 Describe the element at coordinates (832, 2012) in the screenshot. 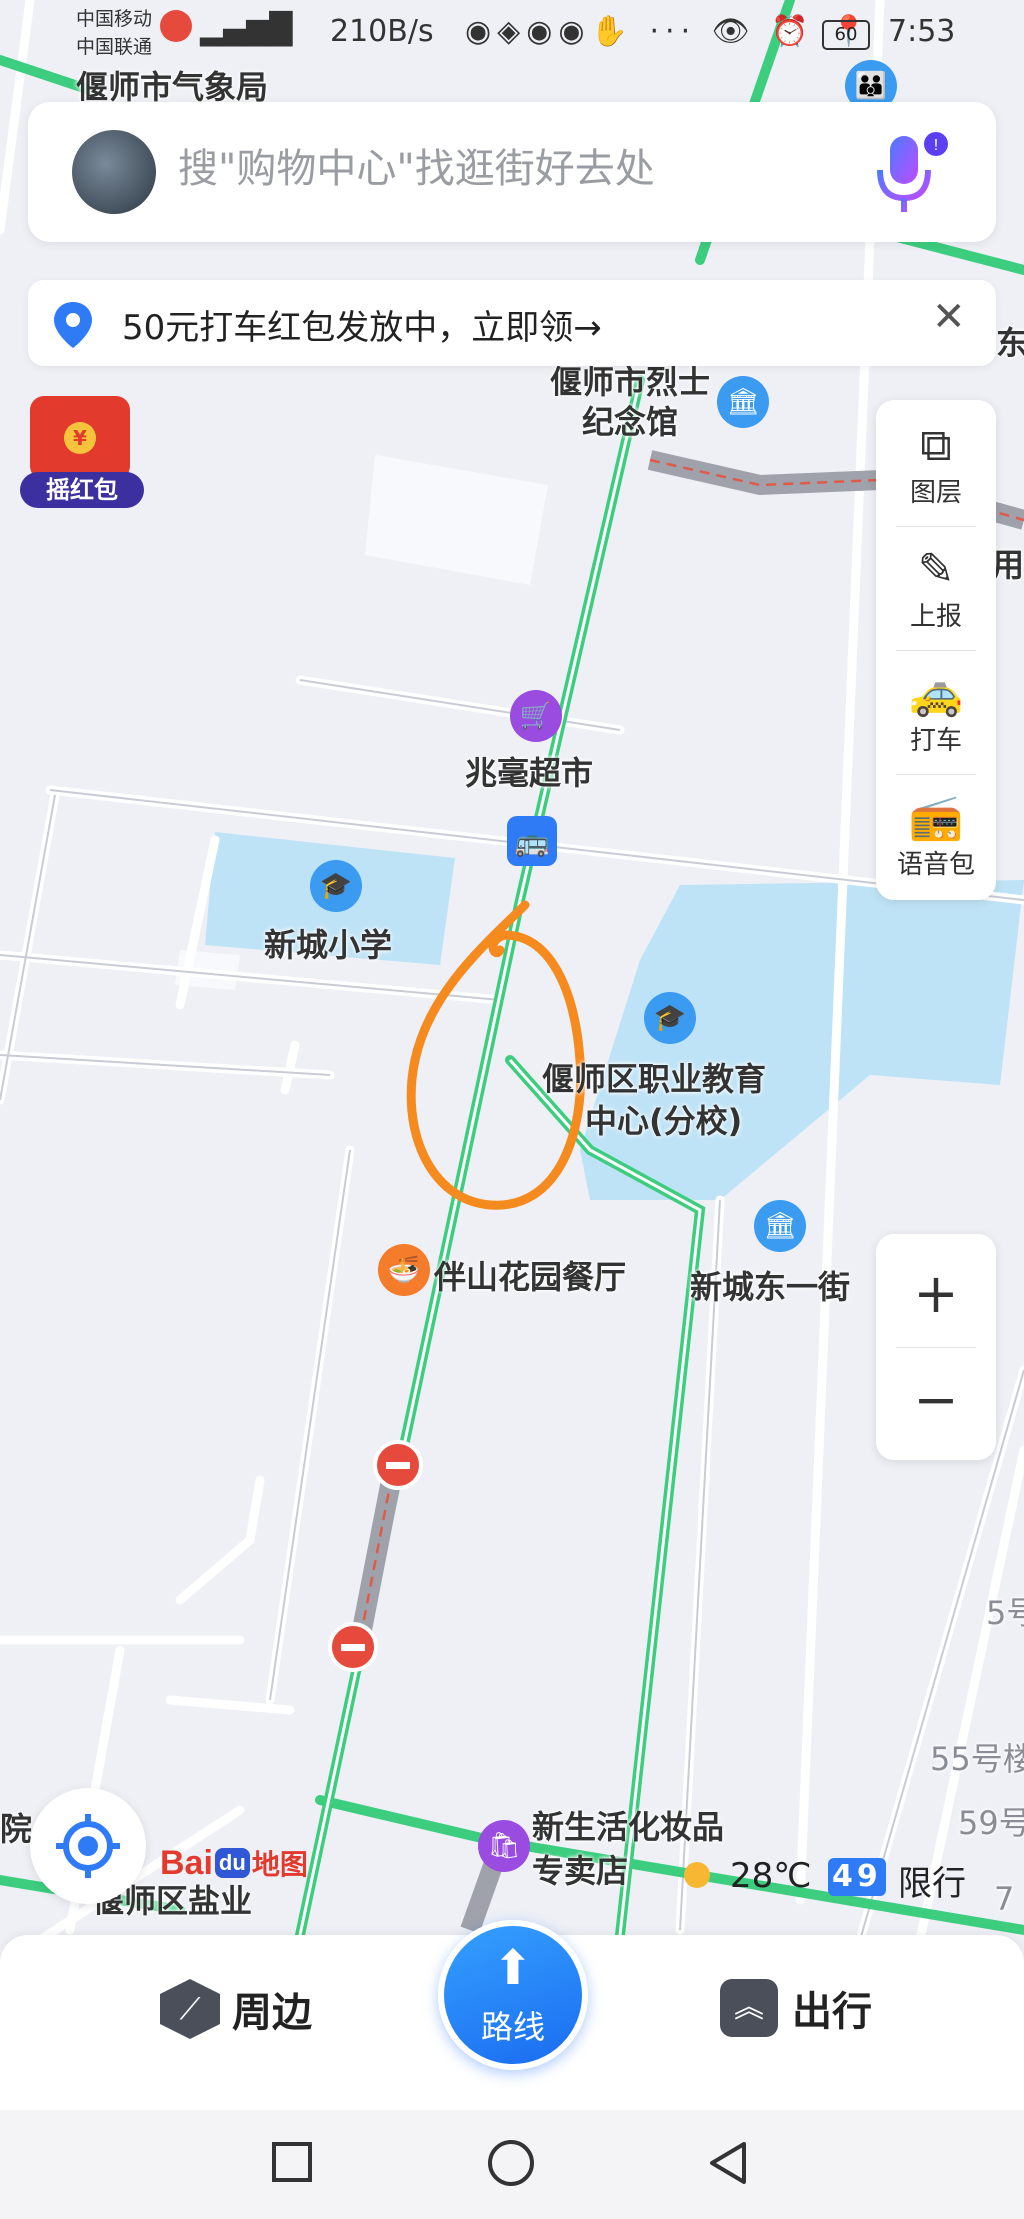

I see `travel-label: 出行` at that location.